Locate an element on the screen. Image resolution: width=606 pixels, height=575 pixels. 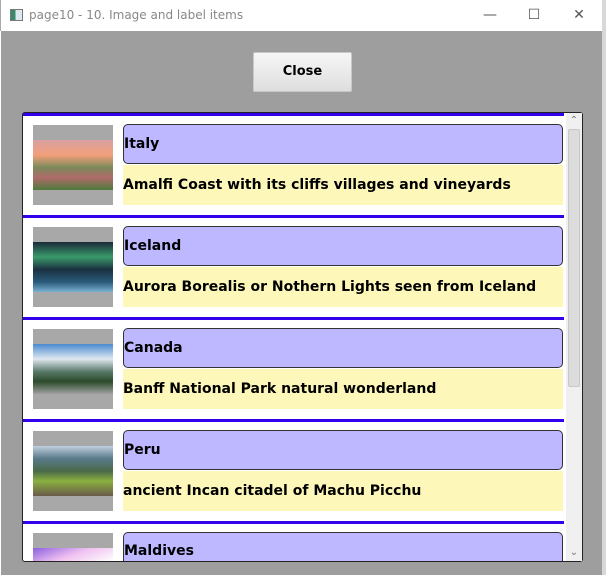
italy-image is located at coordinates (73, 165).